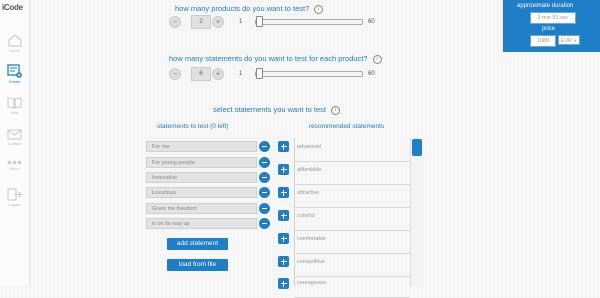 The image size is (600, 298). Describe the element at coordinates (575, 40) in the screenshot. I see `chevron-down-icon: ▼` at that location.